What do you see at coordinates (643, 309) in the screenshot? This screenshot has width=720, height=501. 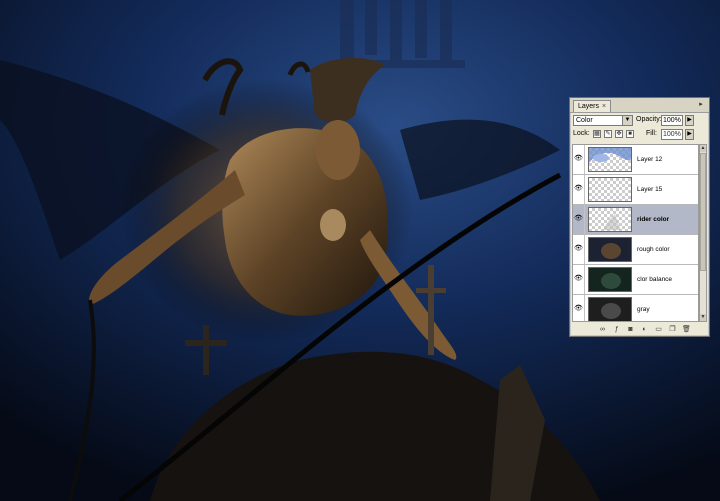 I see `layer-name: gray` at bounding box center [643, 309].